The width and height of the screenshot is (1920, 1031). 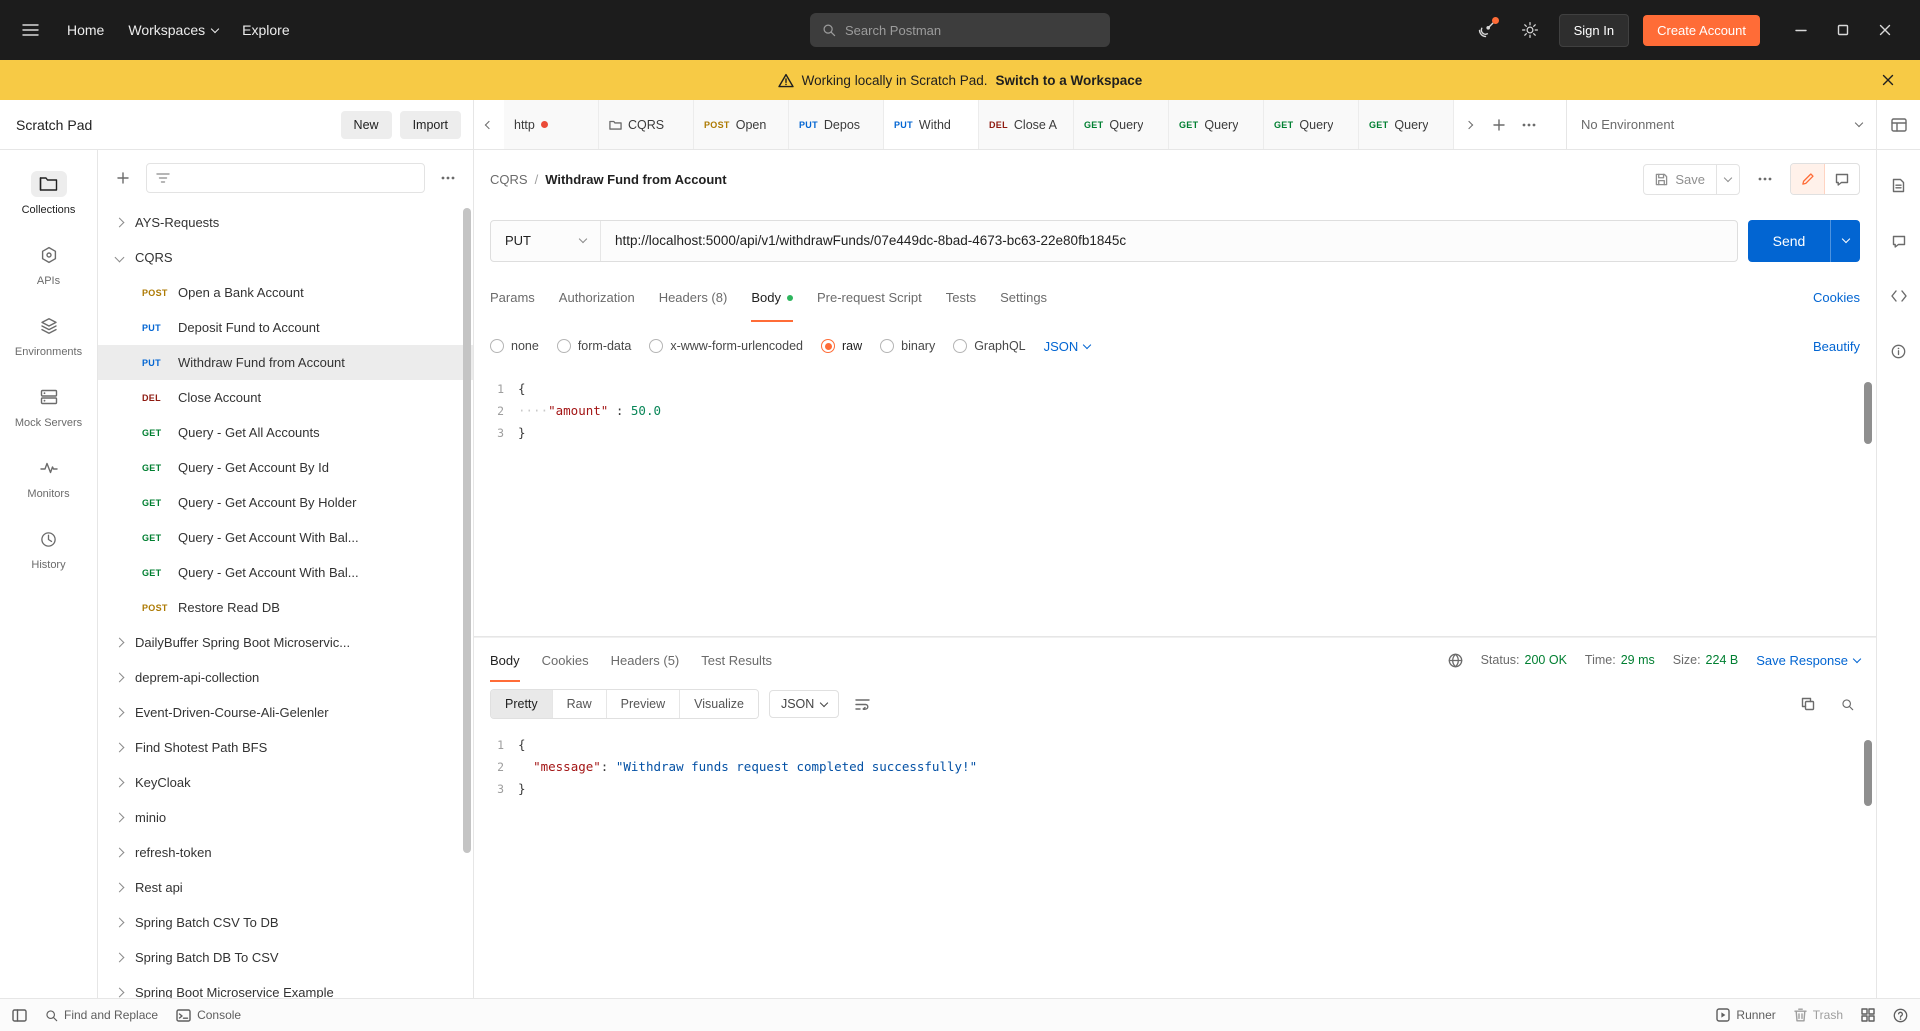 I want to click on collection-spring-boot-microservice-example: Spring Boot Microservice Example, so click(x=285, y=986).